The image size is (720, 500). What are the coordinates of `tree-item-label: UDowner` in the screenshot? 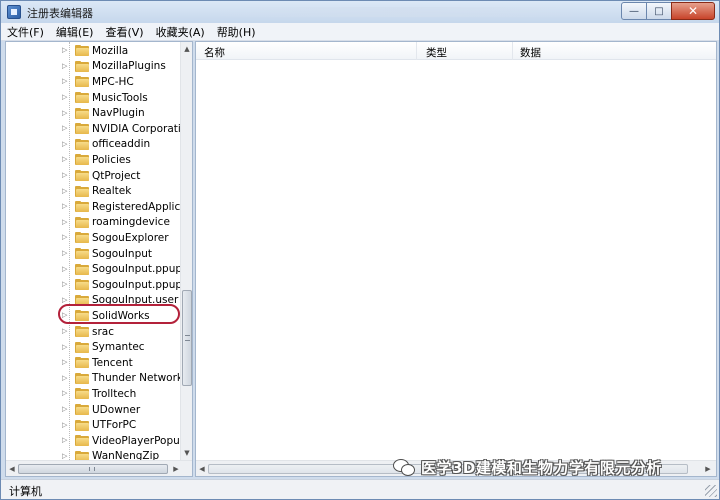 It's located at (116, 409).